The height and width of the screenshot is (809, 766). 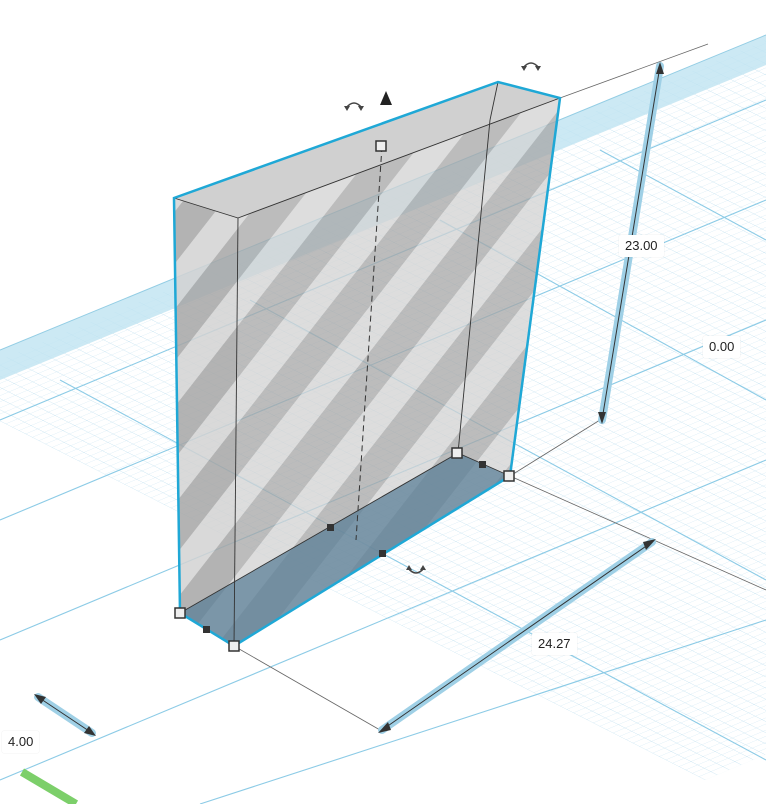 What do you see at coordinates (641, 246) in the screenshot?
I see `height-value-label: 23.00` at bounding box center [641, 246].